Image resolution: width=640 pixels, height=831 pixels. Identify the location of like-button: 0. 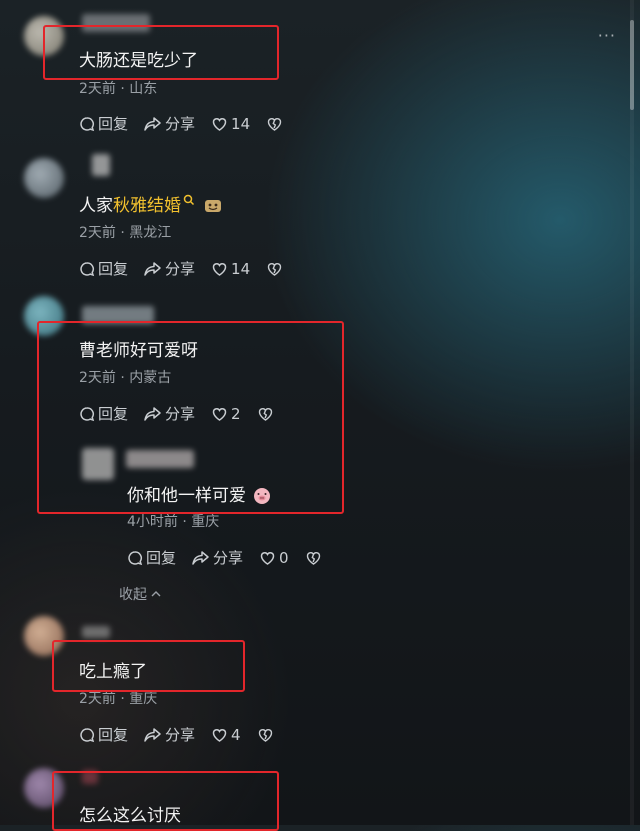
(274, 558).